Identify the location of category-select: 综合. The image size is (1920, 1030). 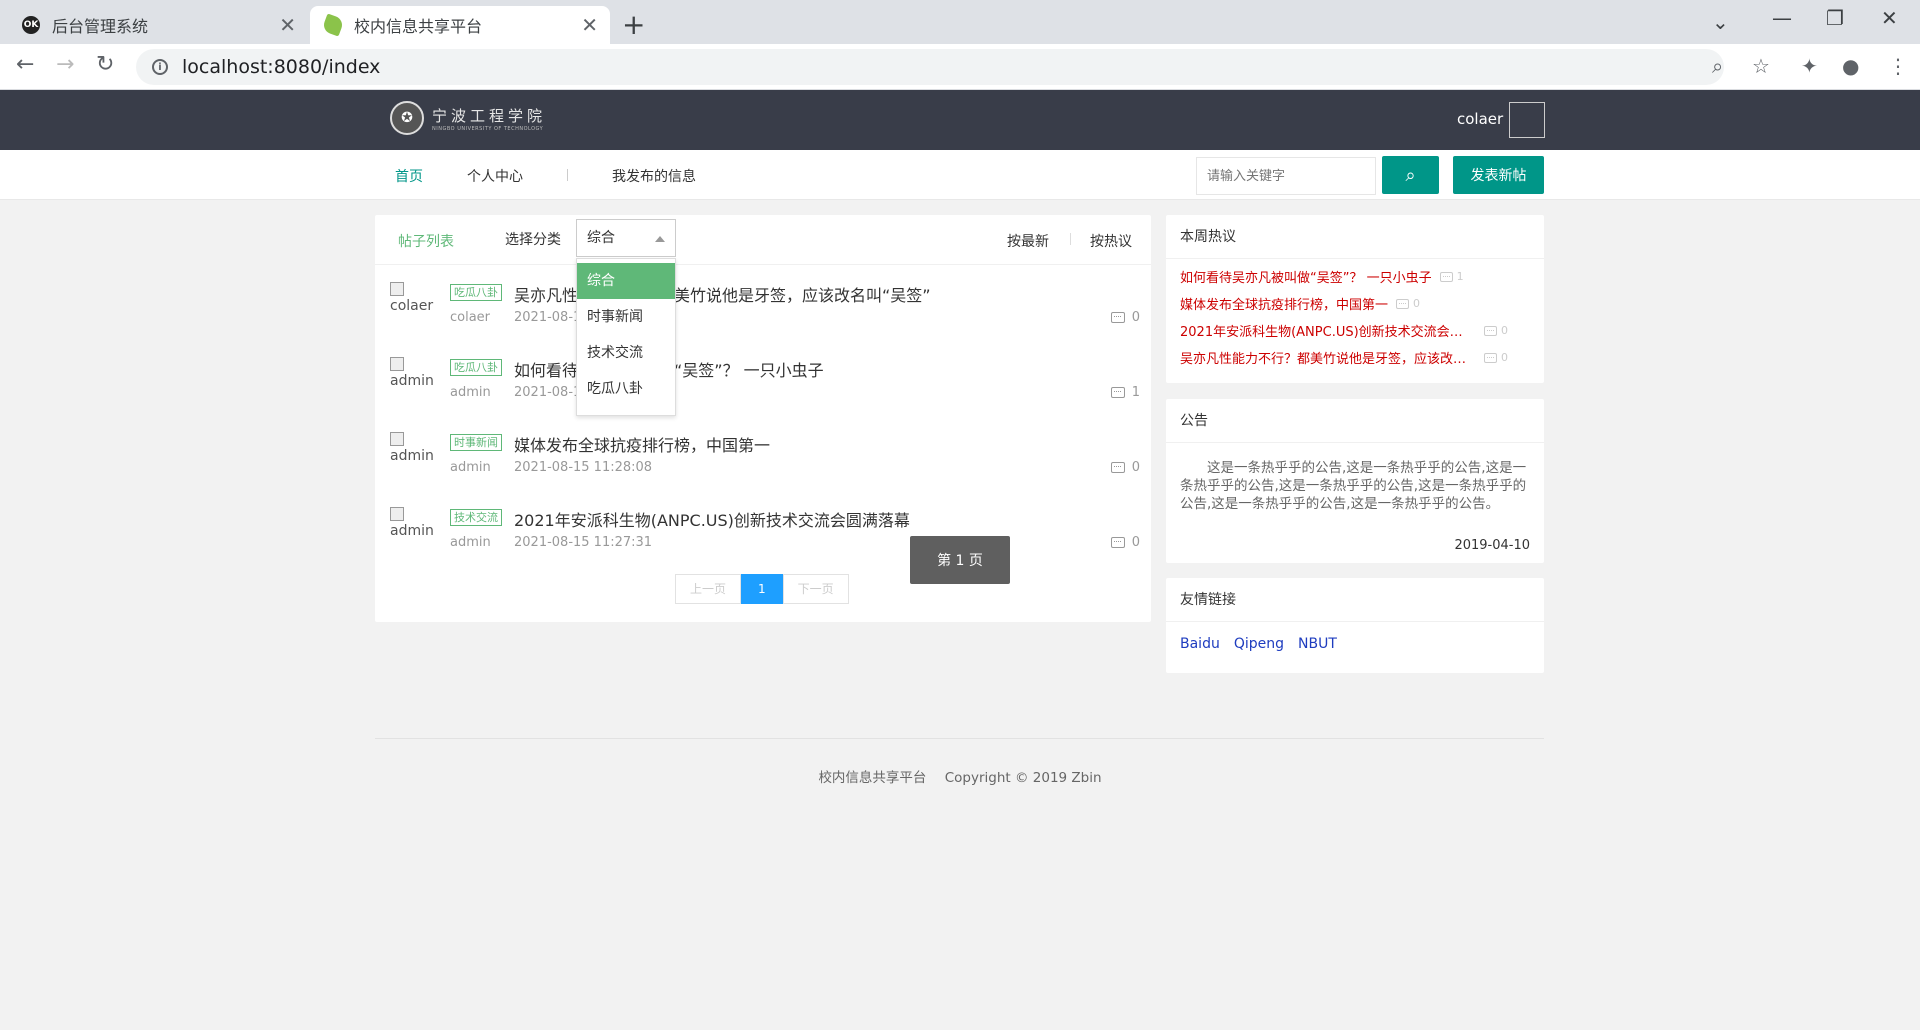
(626, 238).